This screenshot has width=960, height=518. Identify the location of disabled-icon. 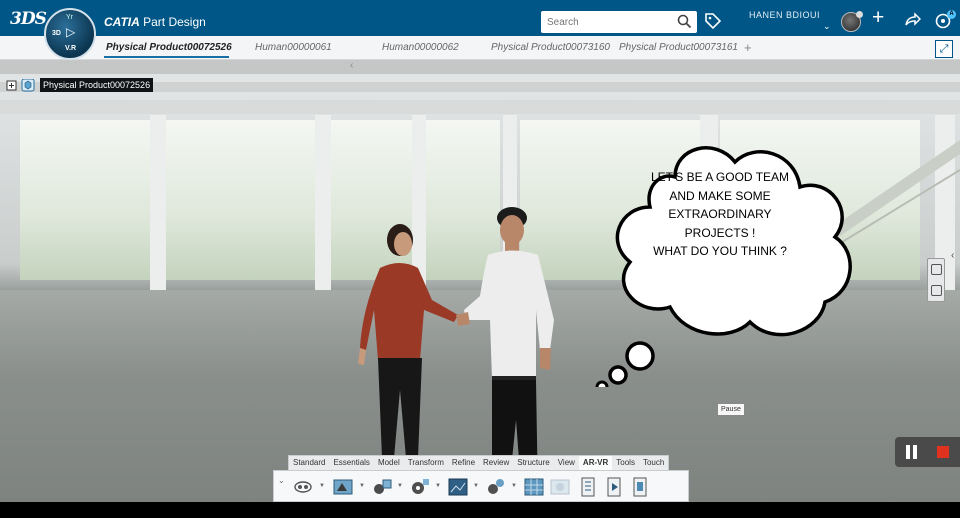
(560, 487).